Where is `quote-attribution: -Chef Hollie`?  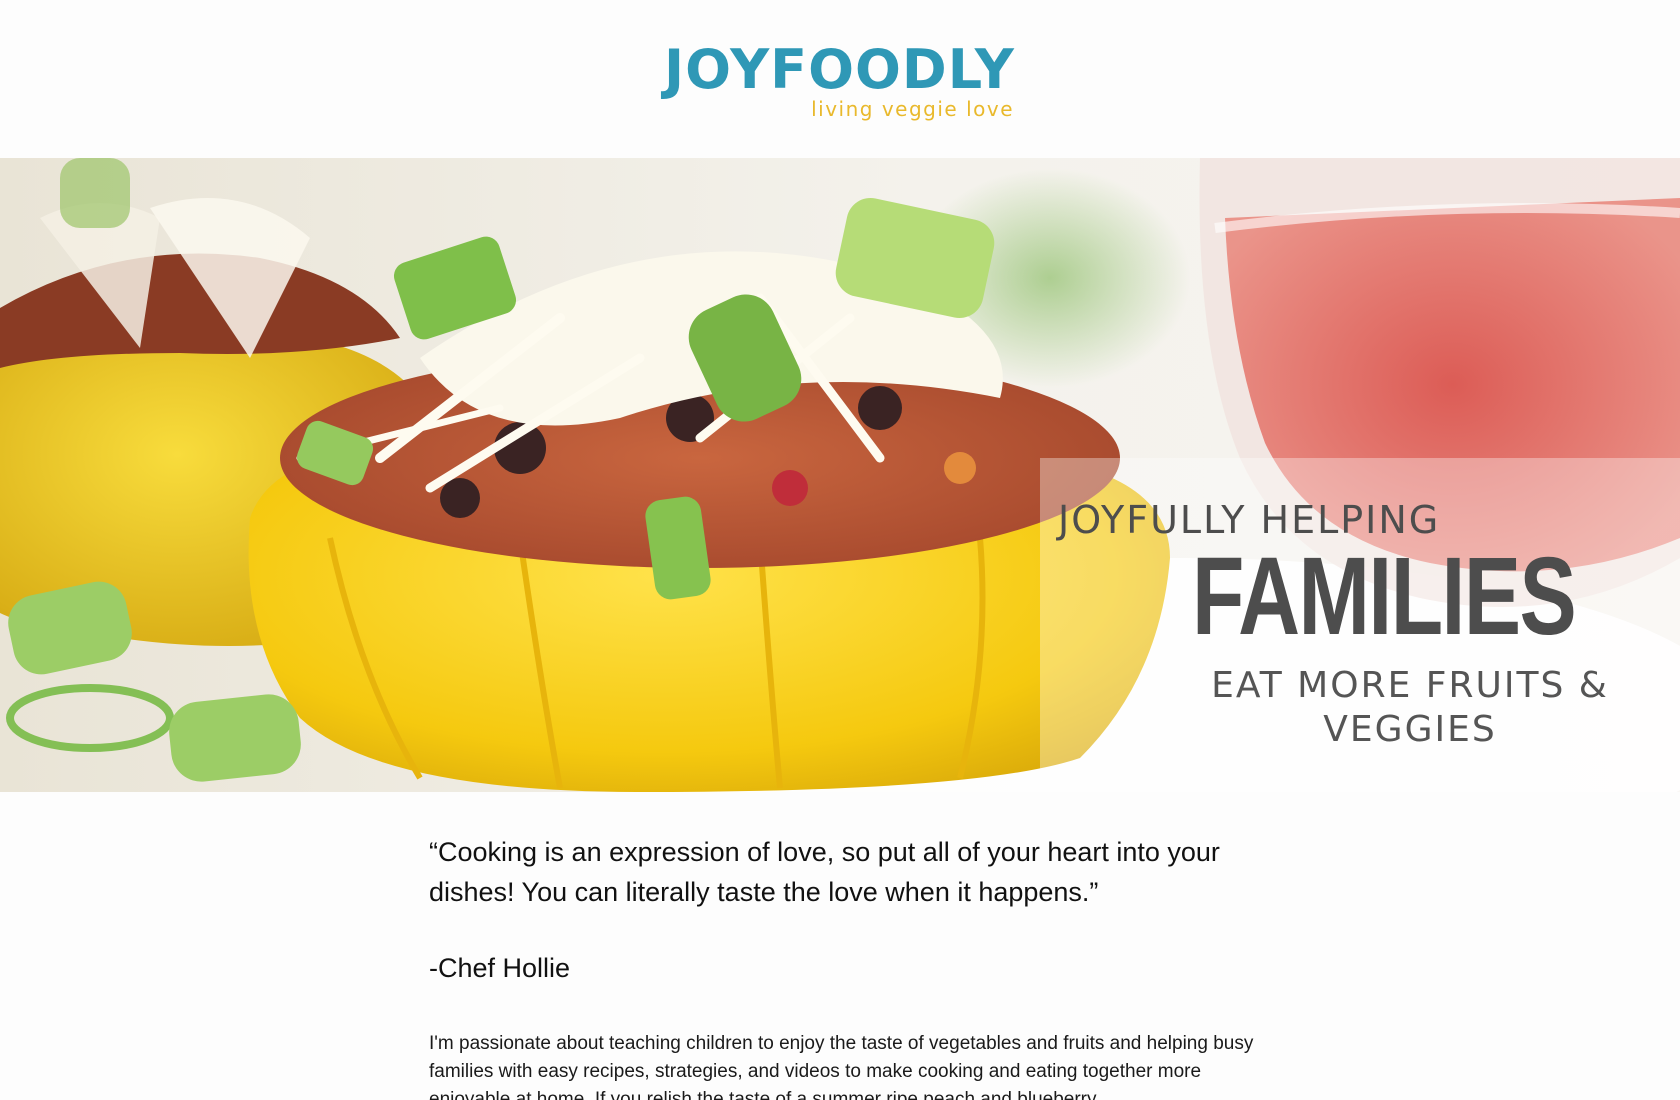 quote-attribution: -Chef Hollie is located at coordinates (500, 968).